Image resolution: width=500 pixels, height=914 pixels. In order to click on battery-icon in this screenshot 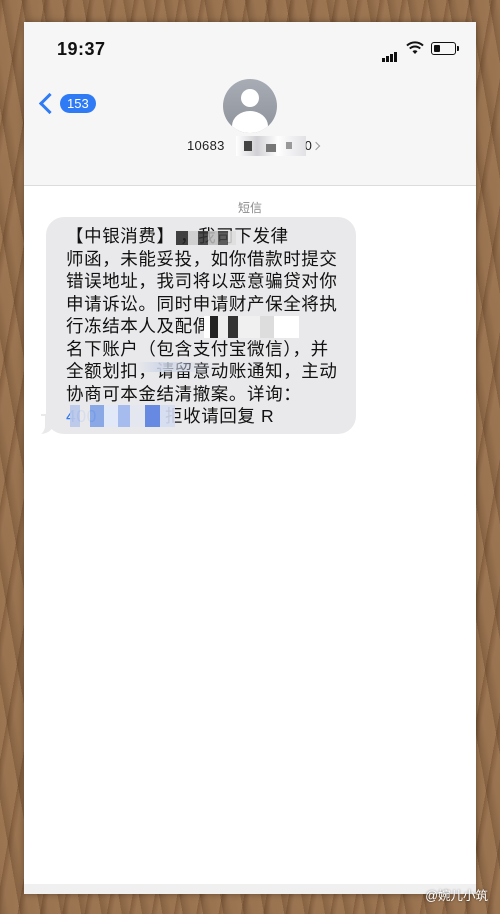, I will do `click(445, 48)`.